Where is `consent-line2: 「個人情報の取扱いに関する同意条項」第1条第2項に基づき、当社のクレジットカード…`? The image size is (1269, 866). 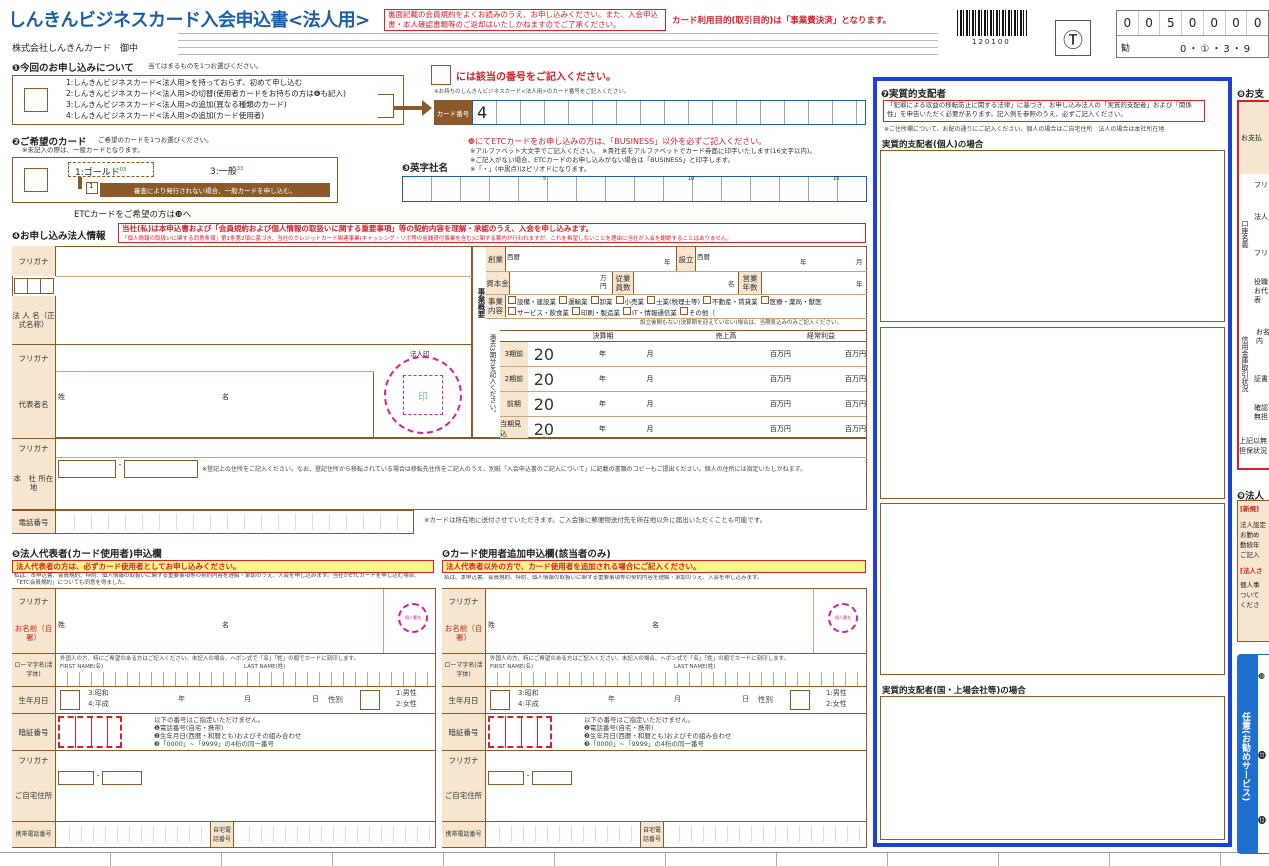 consent-line2: 「個人情報の取扱いに関する同意条項」第1条第2項に基づき、当社のクレジットカード… is located at coordinates (427, 239).